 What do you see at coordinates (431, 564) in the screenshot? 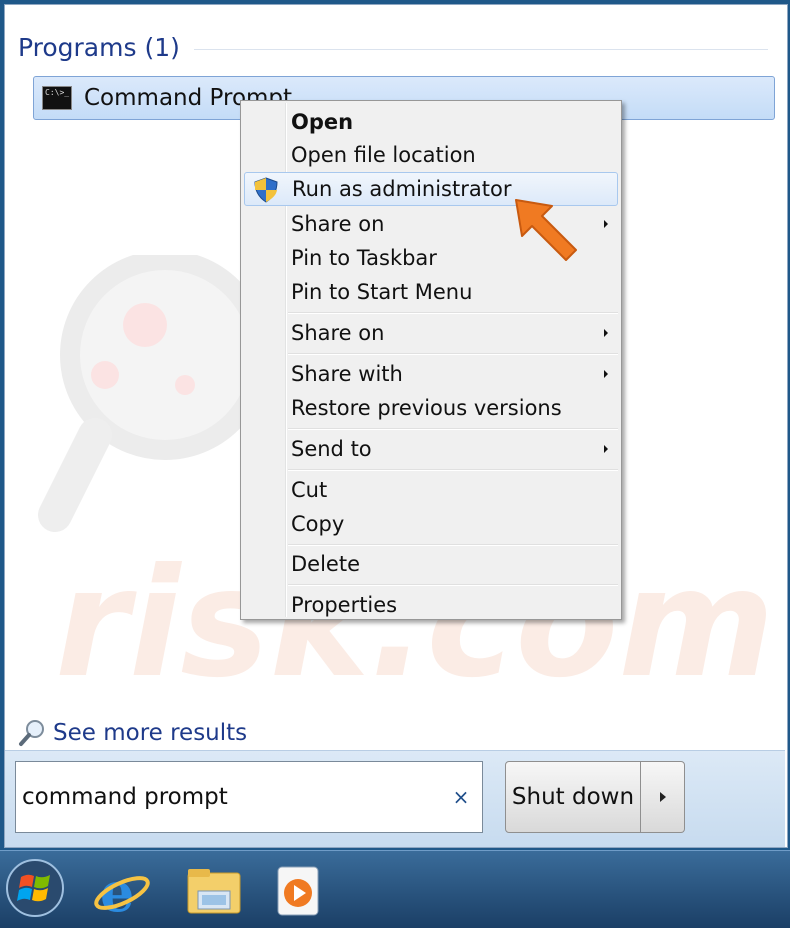
I see `menu-item-delete: Delete` at bounding box center [431, 564].